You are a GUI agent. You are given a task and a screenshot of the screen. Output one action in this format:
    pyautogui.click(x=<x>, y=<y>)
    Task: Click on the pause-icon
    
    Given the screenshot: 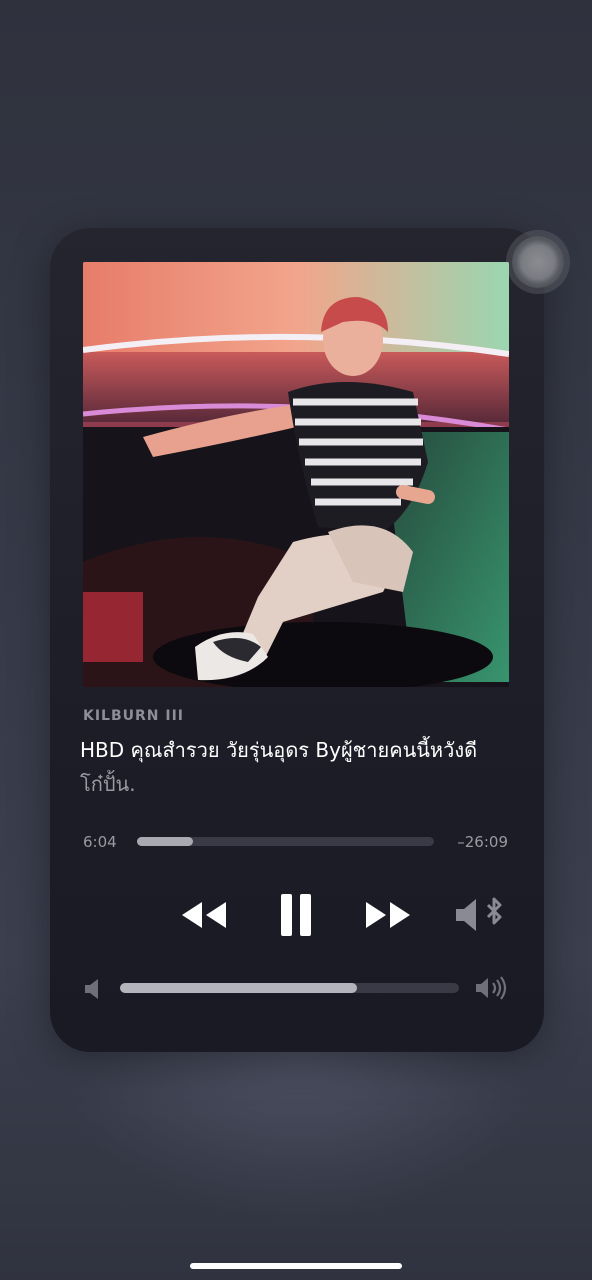 What is the action you would take?
    pyautogui.click(x=296, y=915)
    